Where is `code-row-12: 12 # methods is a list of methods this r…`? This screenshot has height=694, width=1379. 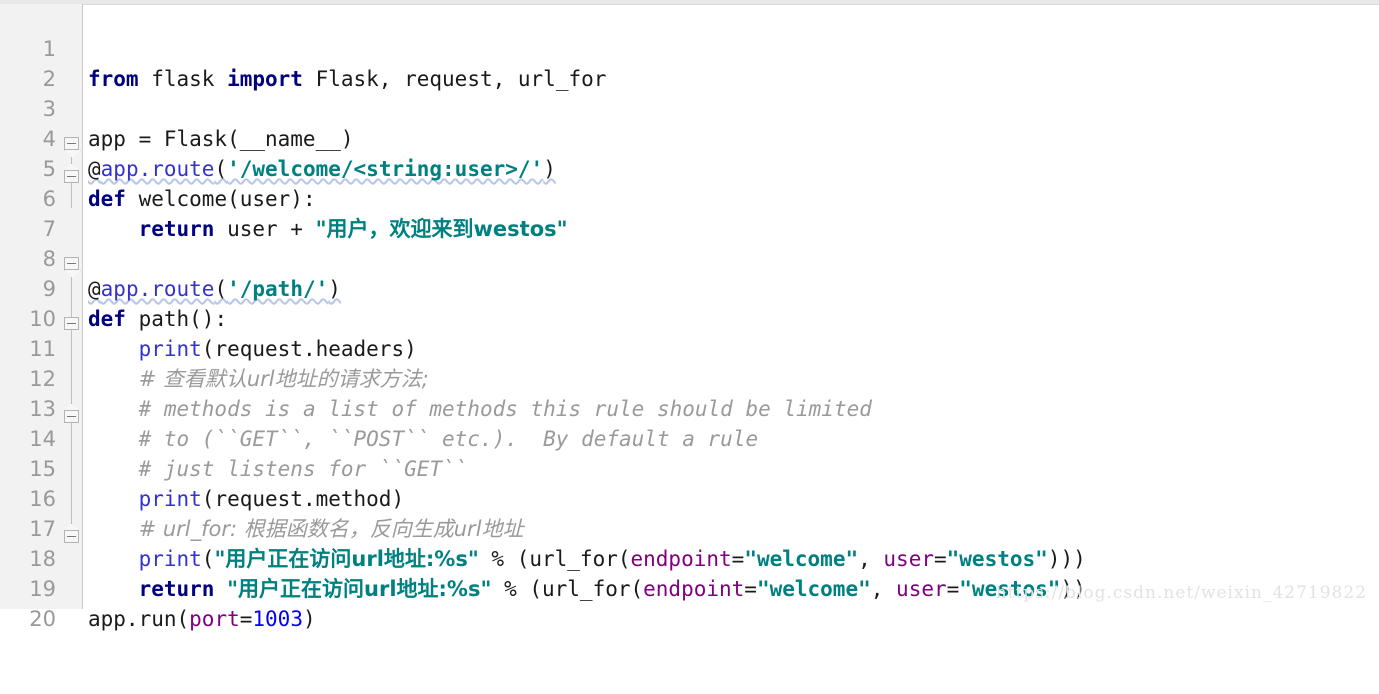
code-row-12: 12 # methods is a list of methods this r… is located at coordinates (689, 377).